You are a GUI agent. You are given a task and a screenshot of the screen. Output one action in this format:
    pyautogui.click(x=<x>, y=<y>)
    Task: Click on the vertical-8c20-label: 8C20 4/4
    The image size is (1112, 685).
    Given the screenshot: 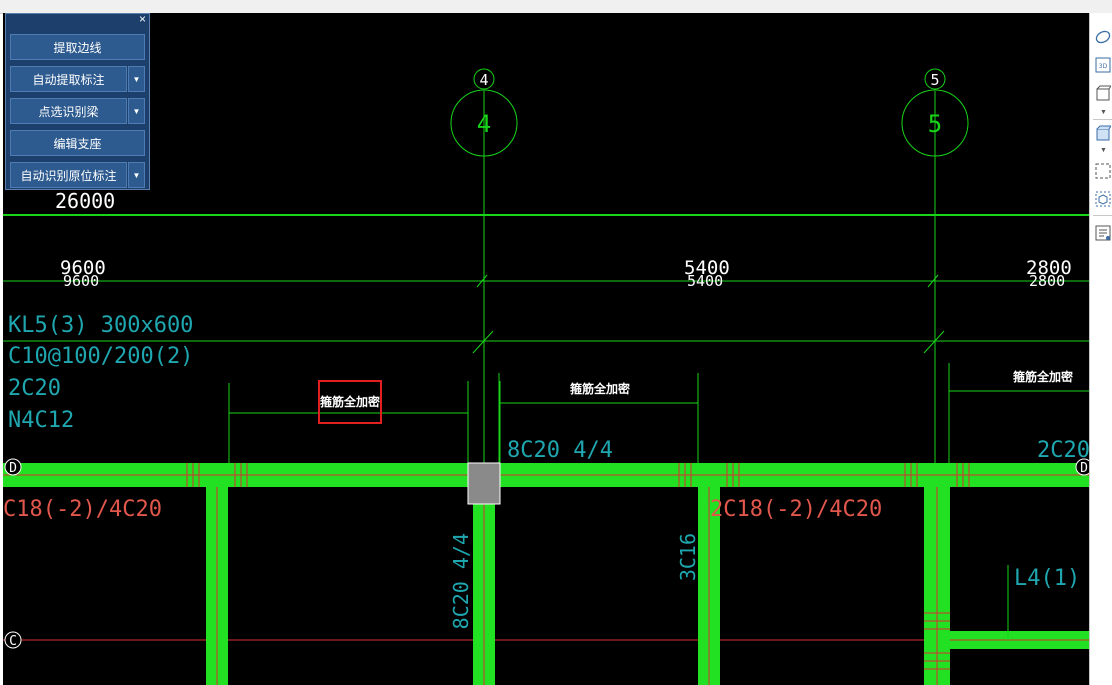 What is the action you would take?
    pyautogui.click(x=461, y=581)
    